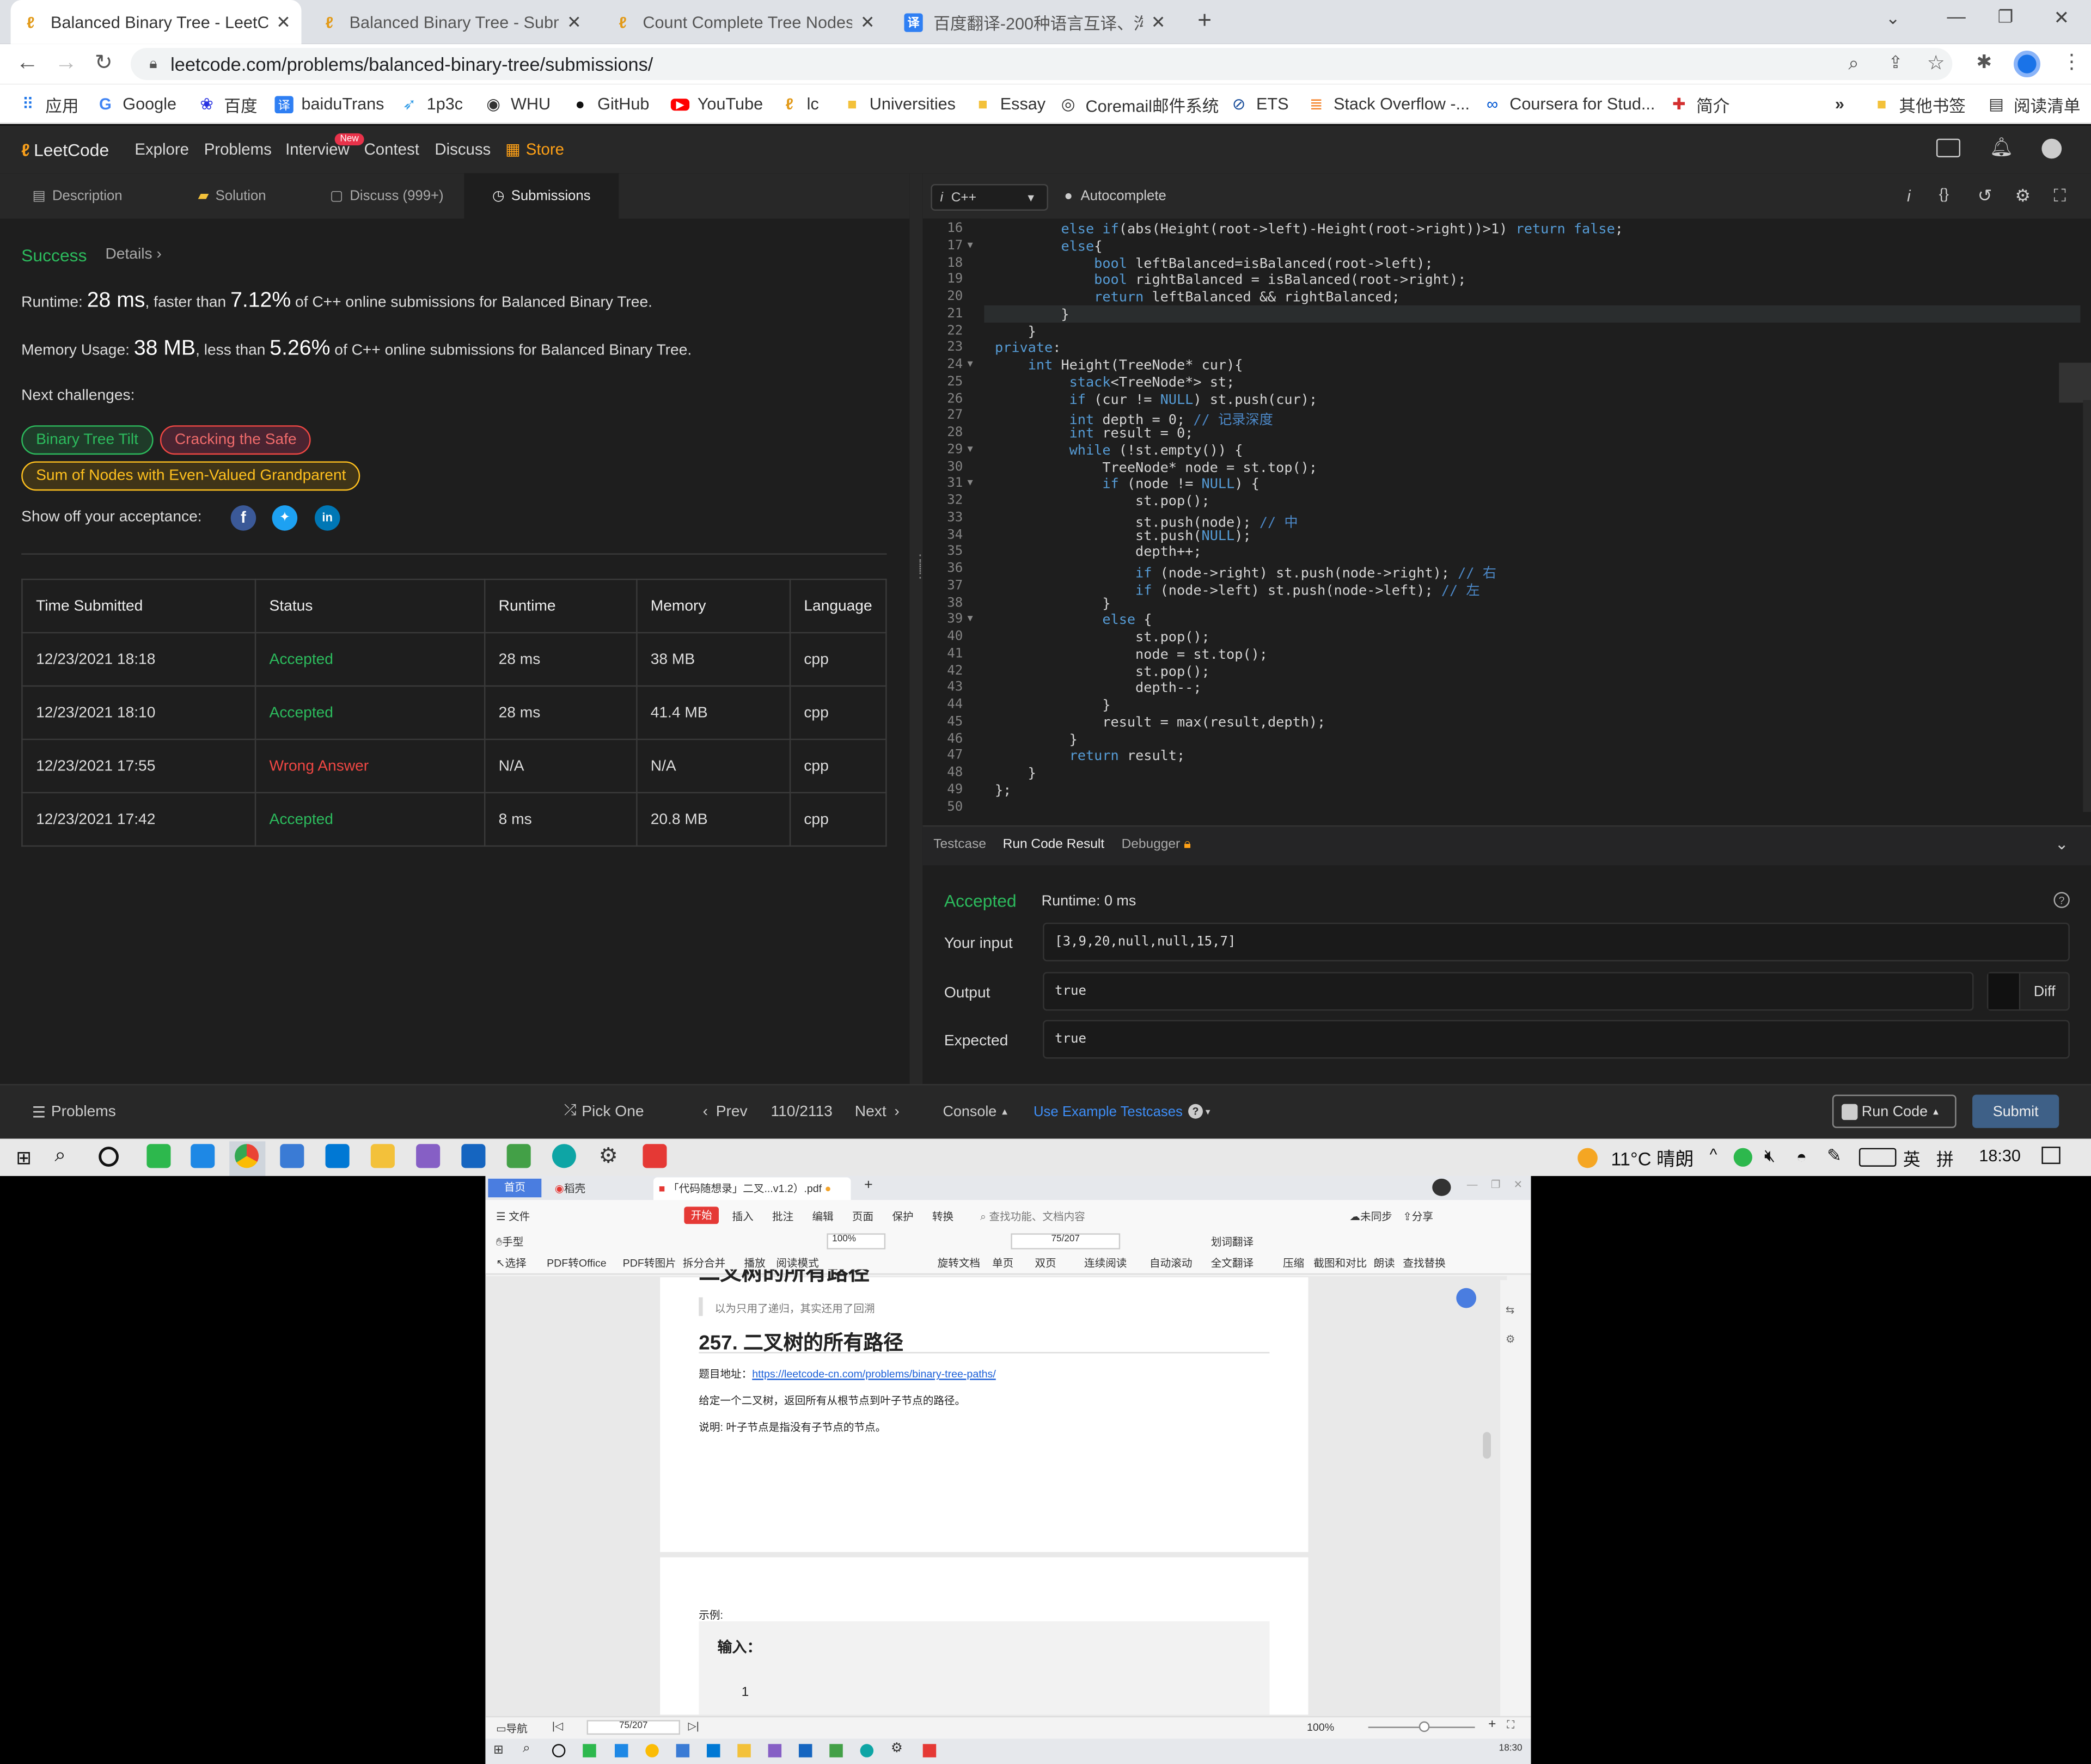 This screenshot has width=2091, height=1764. I want to click on col-memory: Memory, so click(713, 606).